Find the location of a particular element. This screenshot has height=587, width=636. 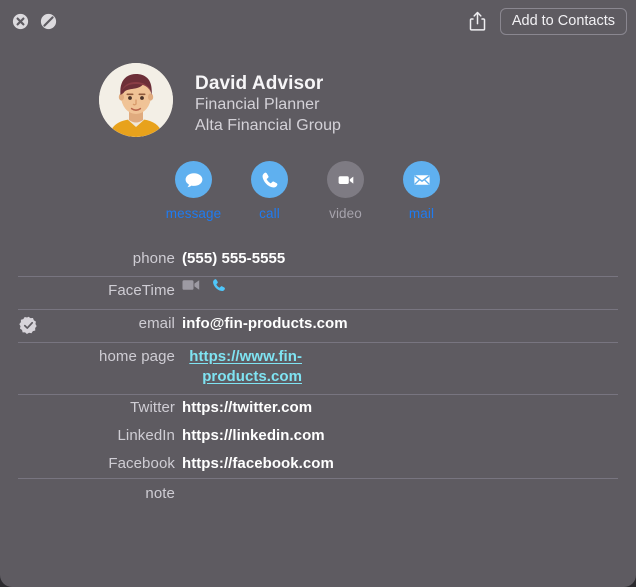

person-avatar-icon is located at coordinates (136, 100).